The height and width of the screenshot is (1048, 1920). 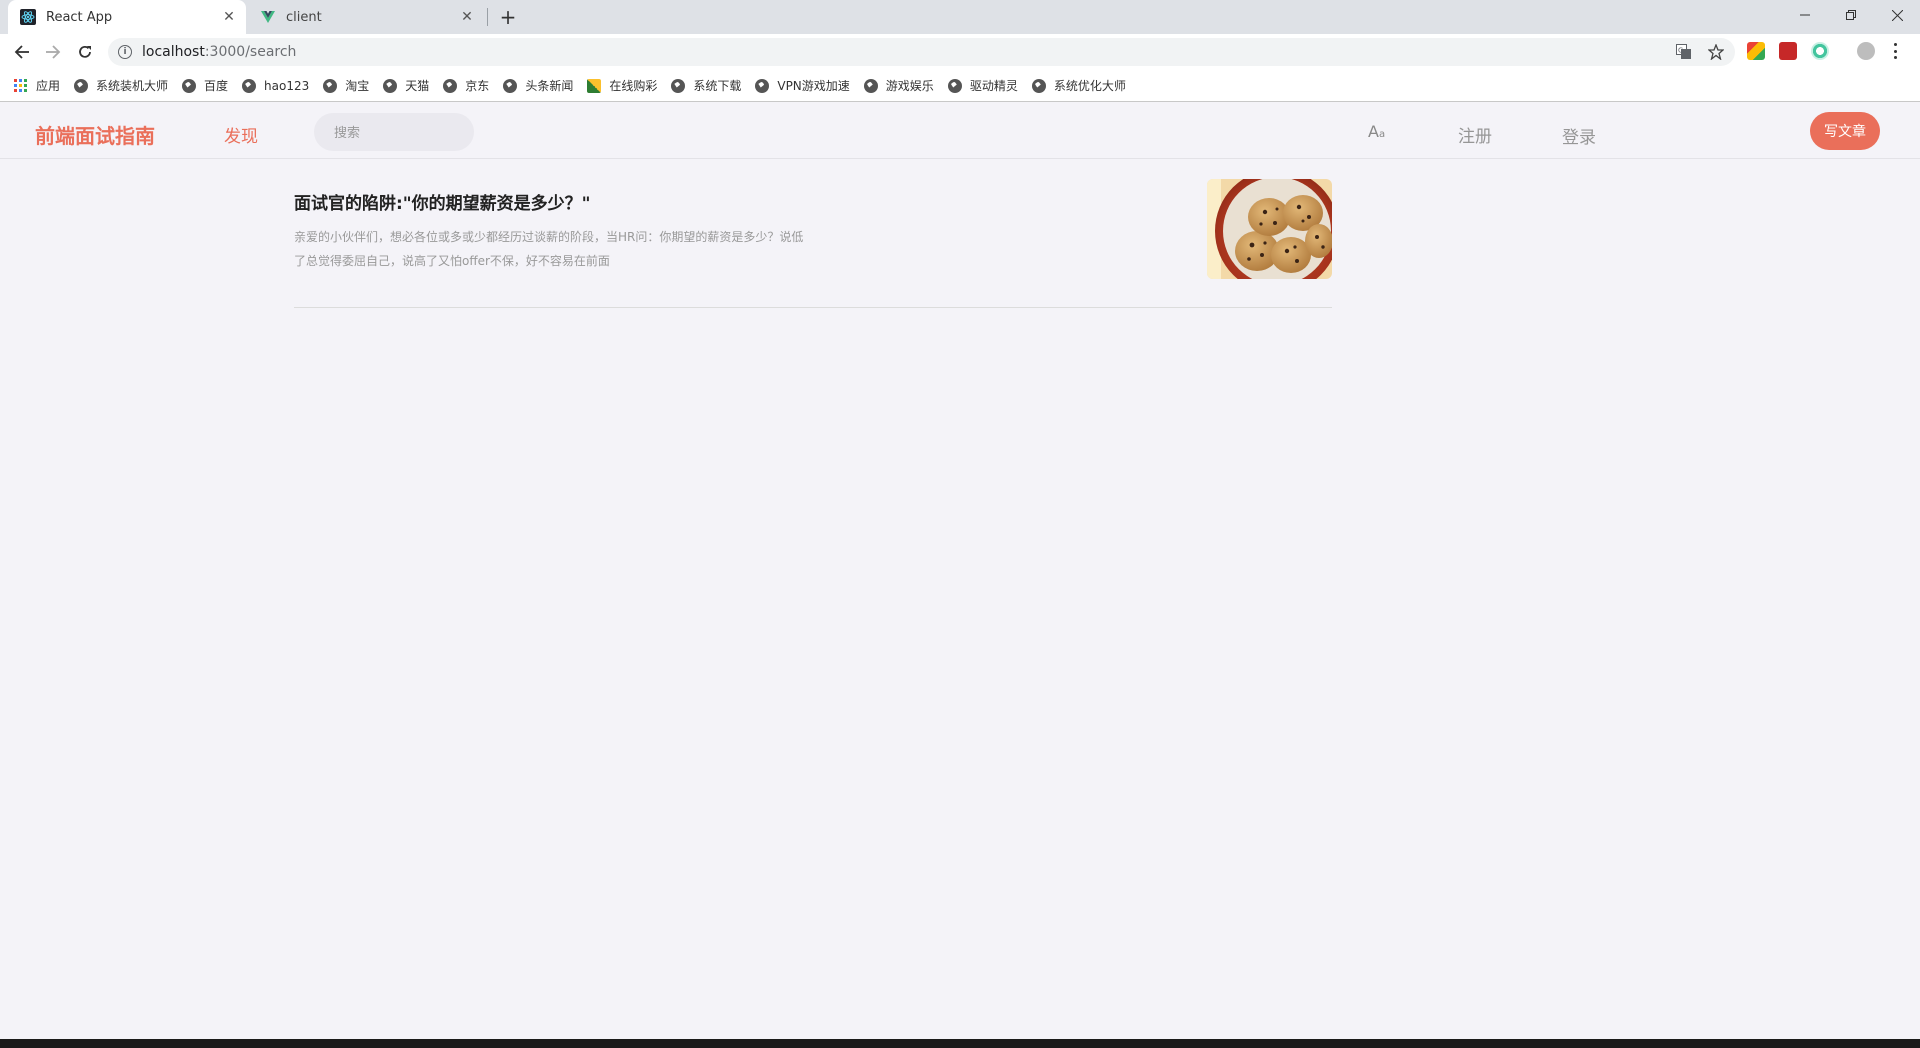 What do you see at coordinates (22, 52) in the screenshot?
I see `back-arrow-icon` at bounding box center [22, 52].